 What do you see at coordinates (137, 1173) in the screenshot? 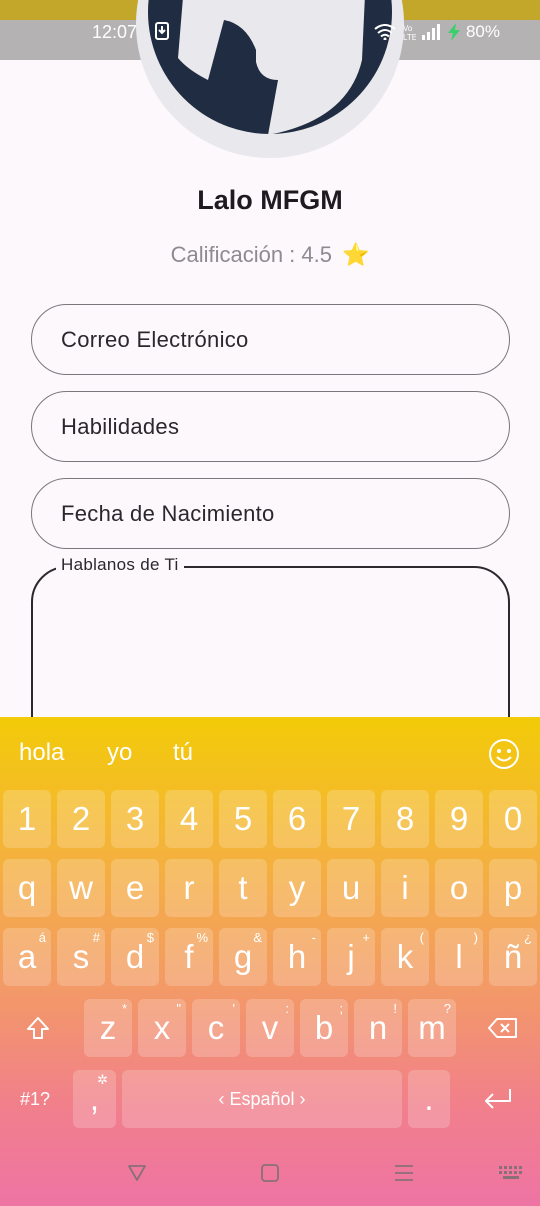
I see `back-icon` at bounding box center [137, 1173].